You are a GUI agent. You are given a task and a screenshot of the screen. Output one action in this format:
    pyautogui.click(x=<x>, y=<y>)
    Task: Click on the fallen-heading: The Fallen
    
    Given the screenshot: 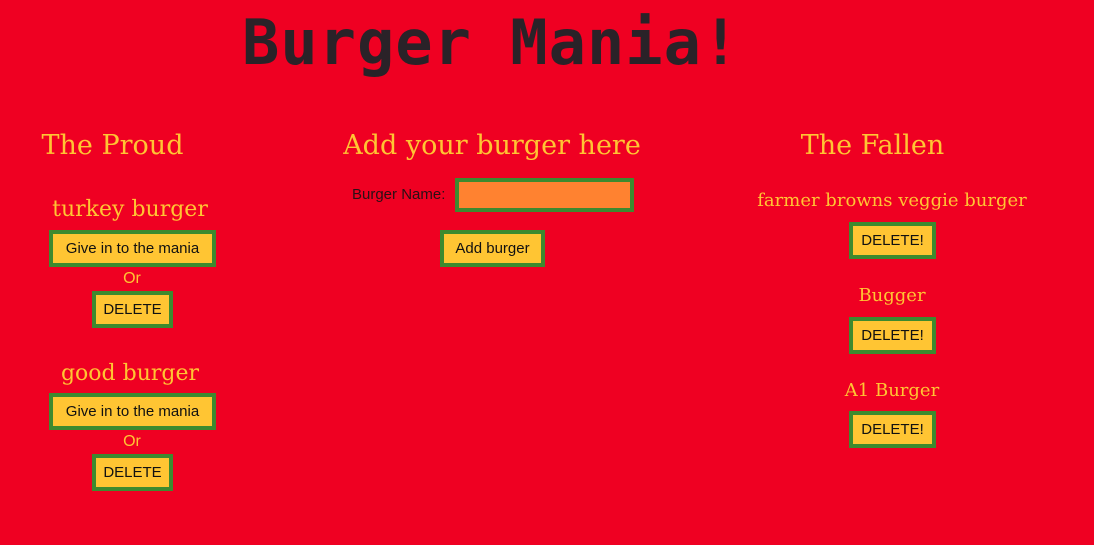 What is the action you would take?
    pyautogui.click(x=872, y=145)
    